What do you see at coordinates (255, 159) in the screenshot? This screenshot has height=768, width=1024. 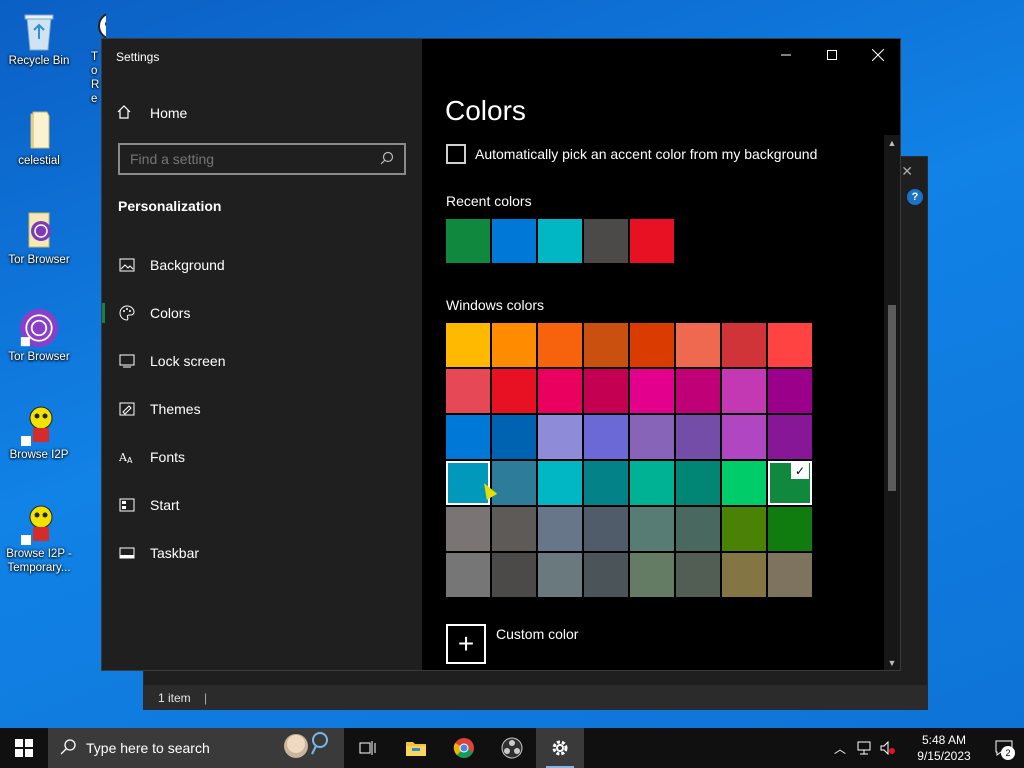 I see `settings-search-input` at bounding box center [255, 159].